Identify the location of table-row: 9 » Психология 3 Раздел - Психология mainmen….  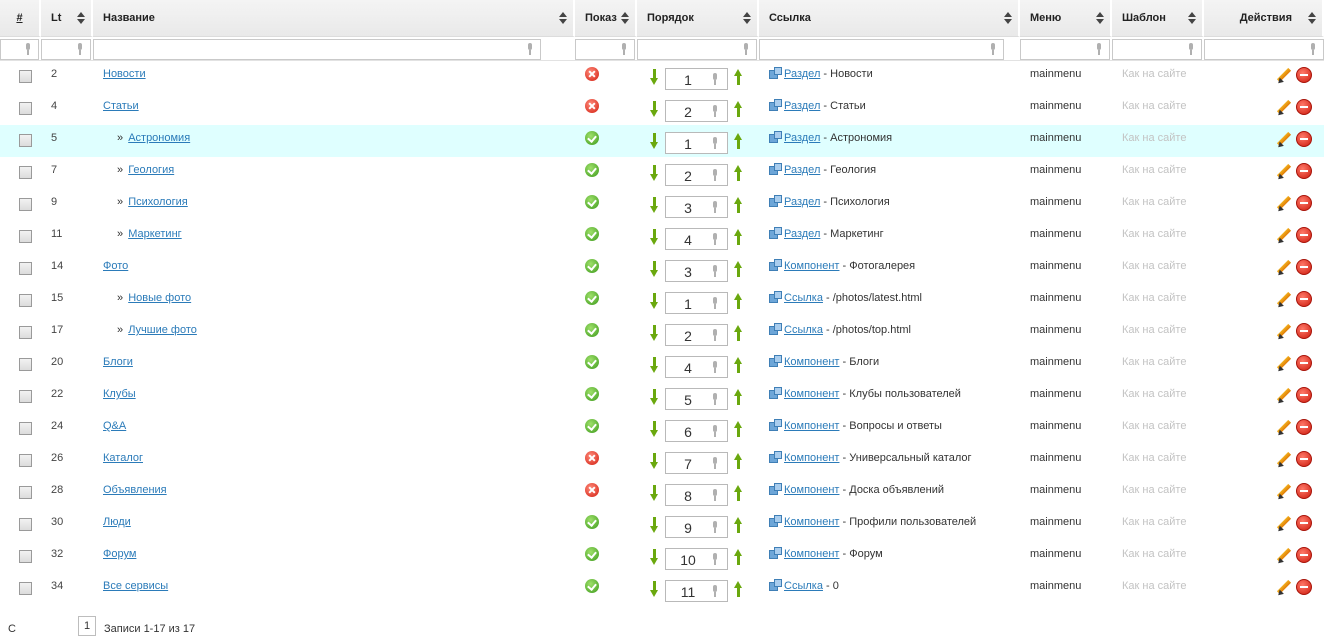
(662, 205).